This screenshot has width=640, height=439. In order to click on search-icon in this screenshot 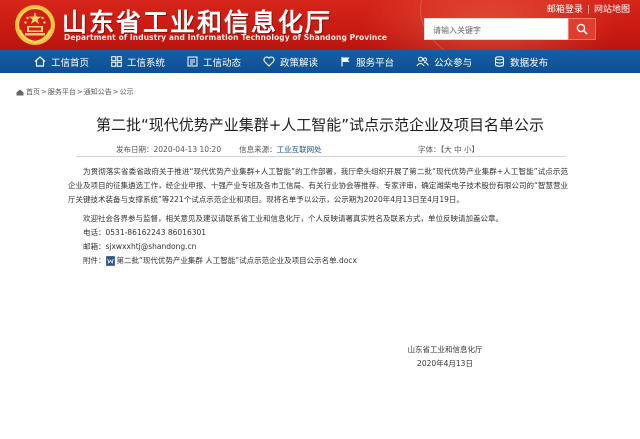, I will do `click(582, 29)`.